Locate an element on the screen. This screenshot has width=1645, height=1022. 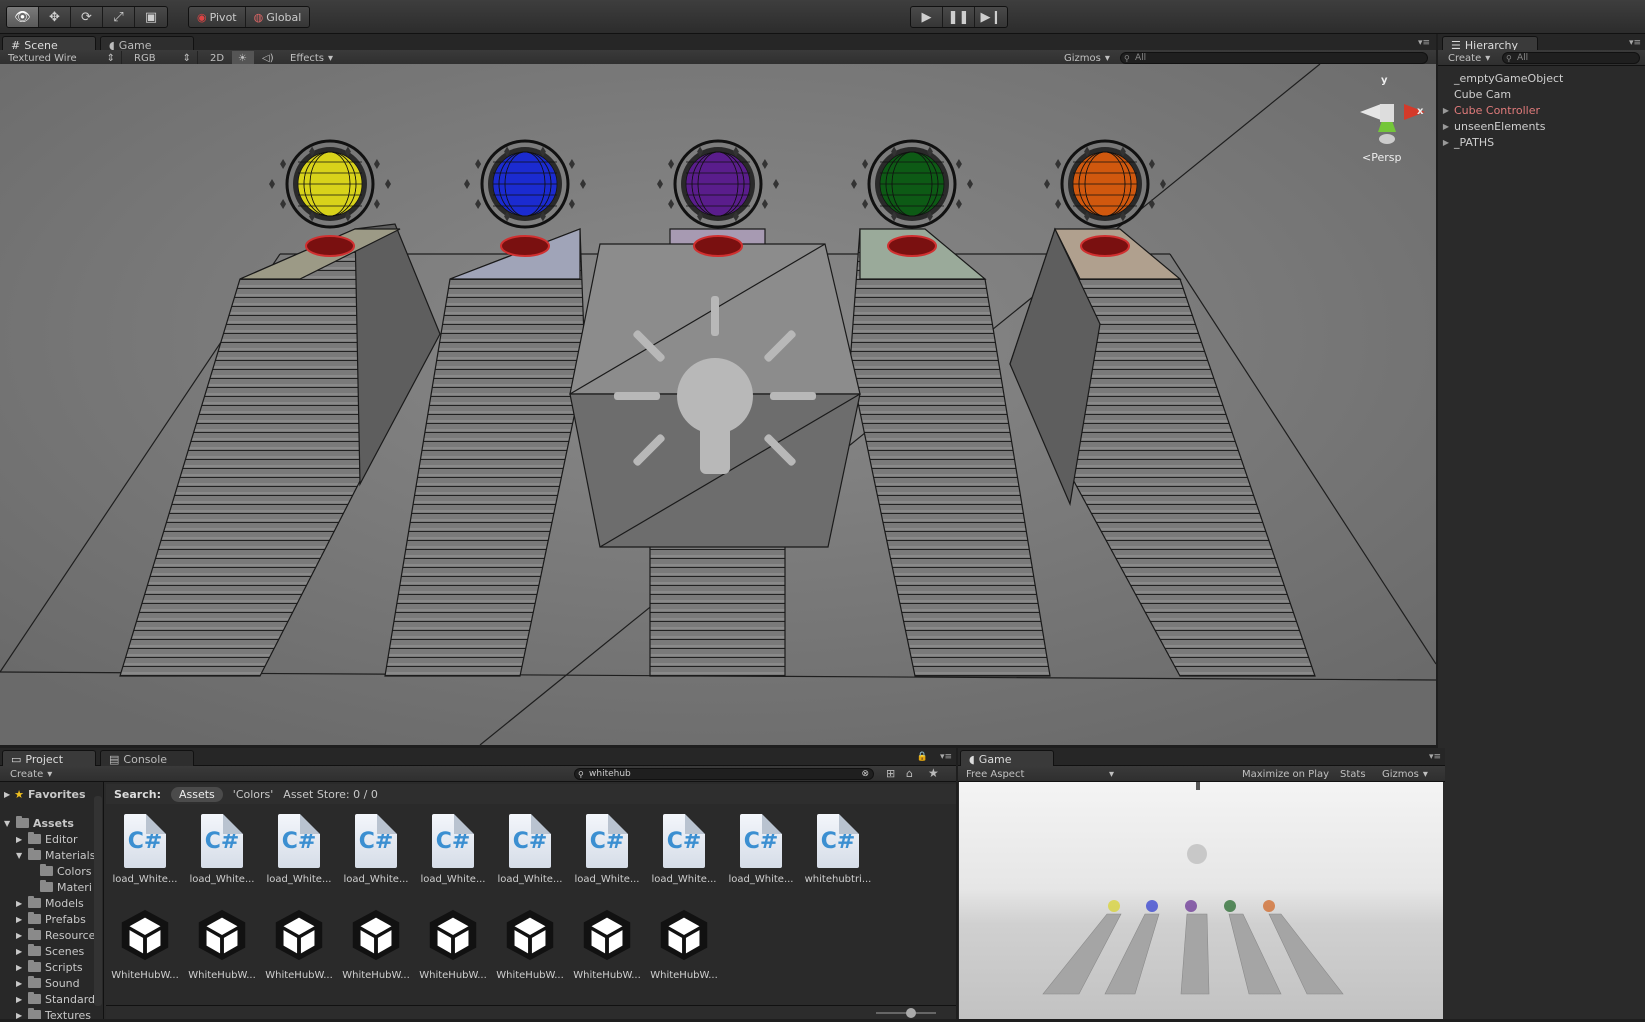
lock-icon: 🔒 is located at coordinates (922, 757).